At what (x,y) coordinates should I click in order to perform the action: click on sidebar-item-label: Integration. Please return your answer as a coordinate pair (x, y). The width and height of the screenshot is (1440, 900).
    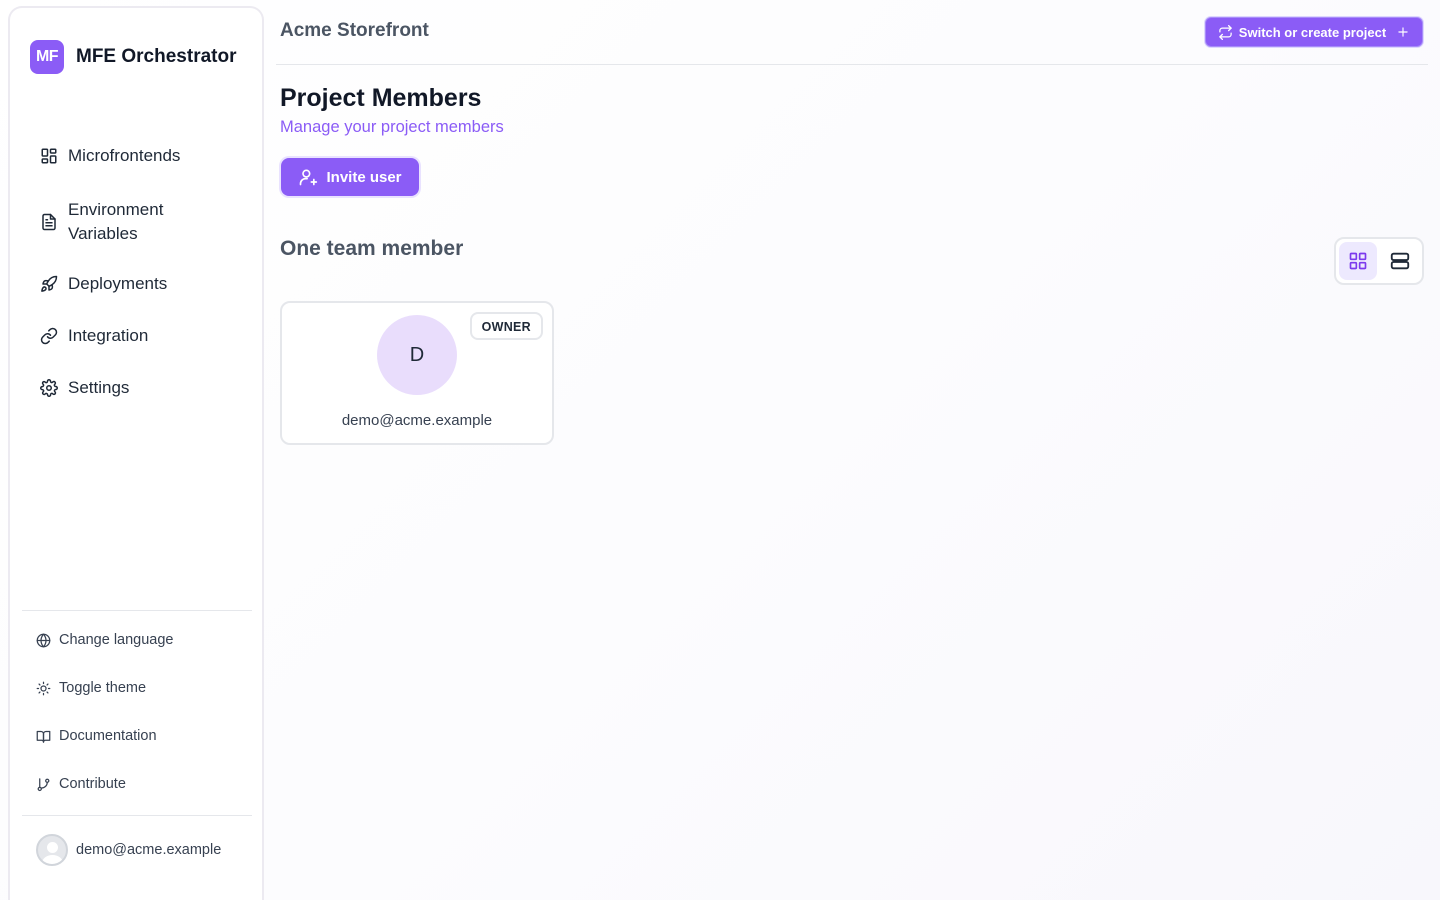
    Looking at the image, I should click on (108, 335).